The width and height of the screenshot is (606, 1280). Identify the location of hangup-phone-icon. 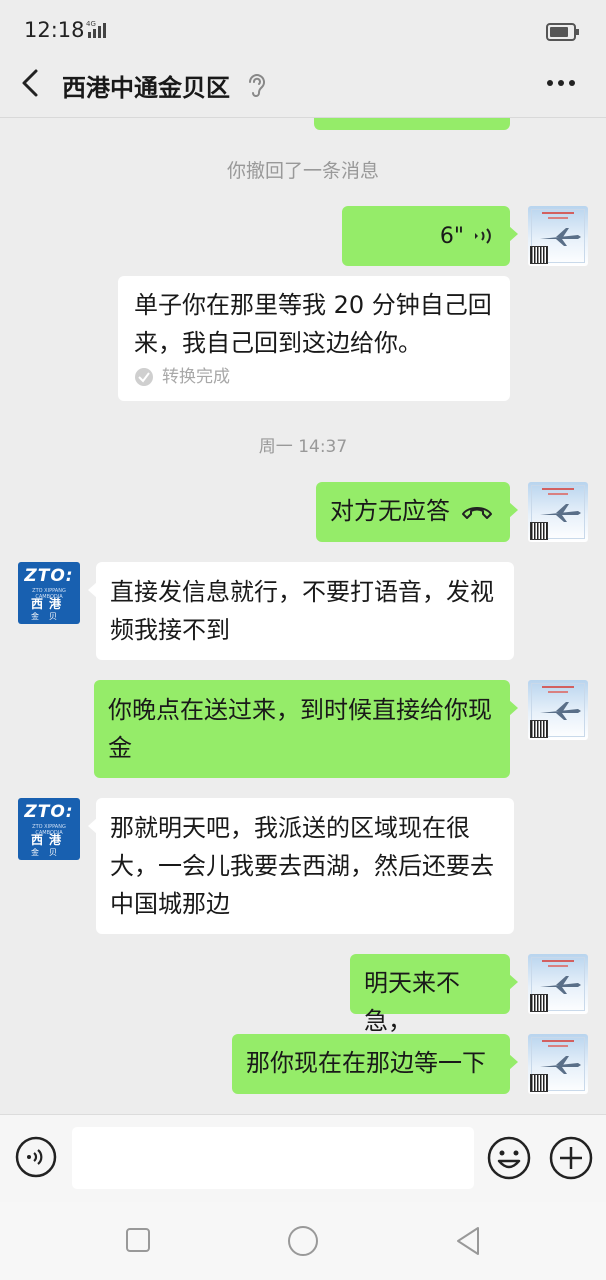
(477, 513).